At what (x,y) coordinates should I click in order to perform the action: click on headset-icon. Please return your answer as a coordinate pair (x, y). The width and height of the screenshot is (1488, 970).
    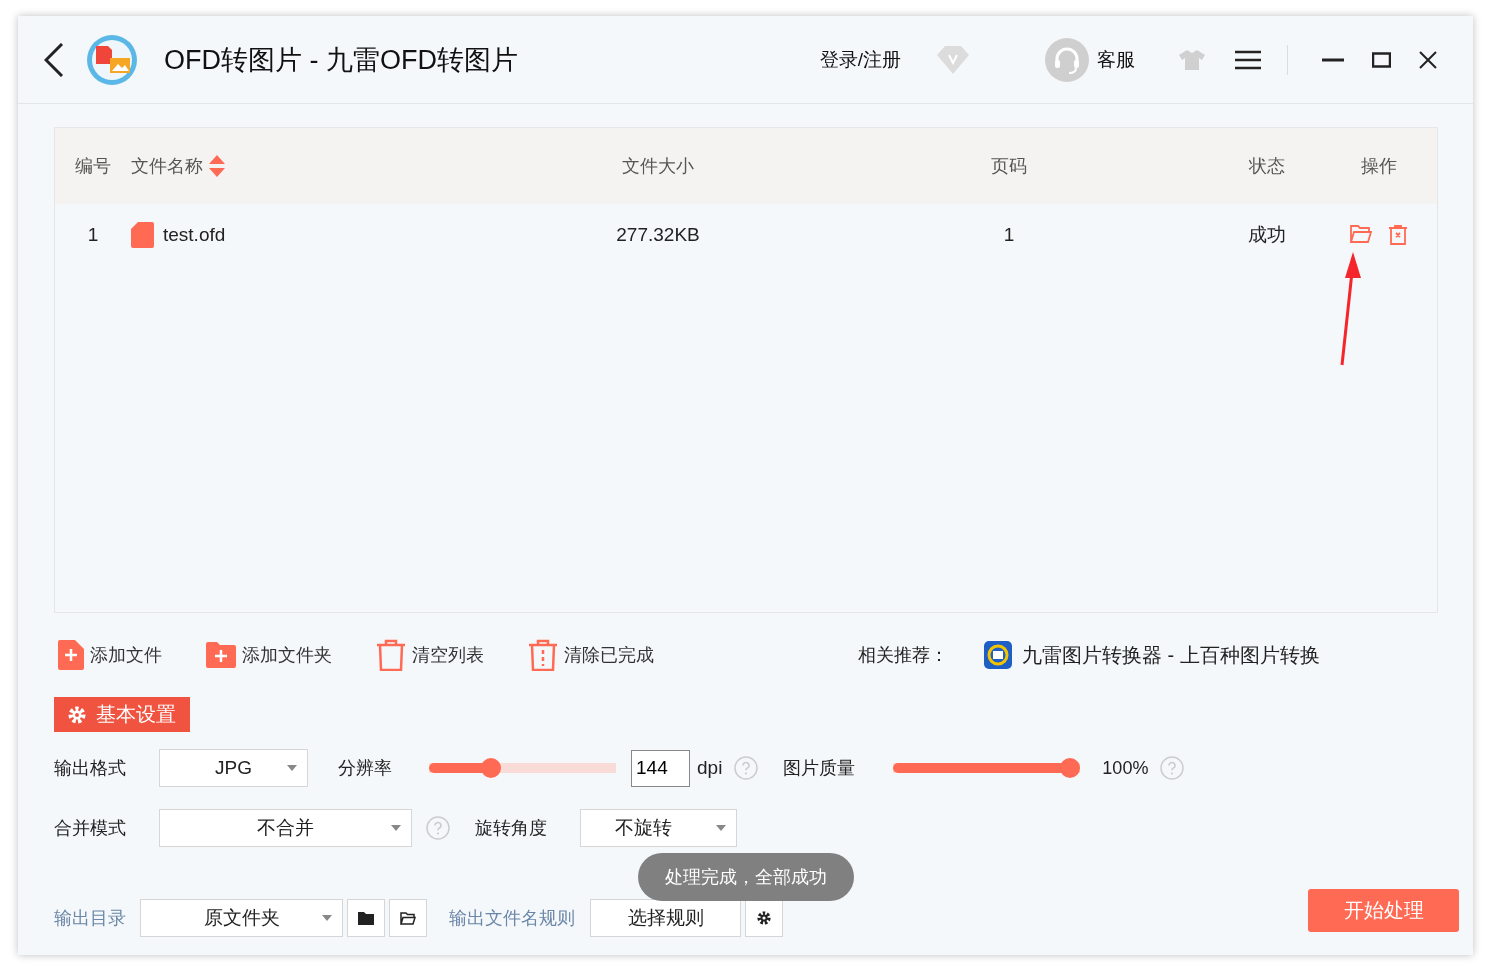
    Looking at the image, I should click on (1067, 59).